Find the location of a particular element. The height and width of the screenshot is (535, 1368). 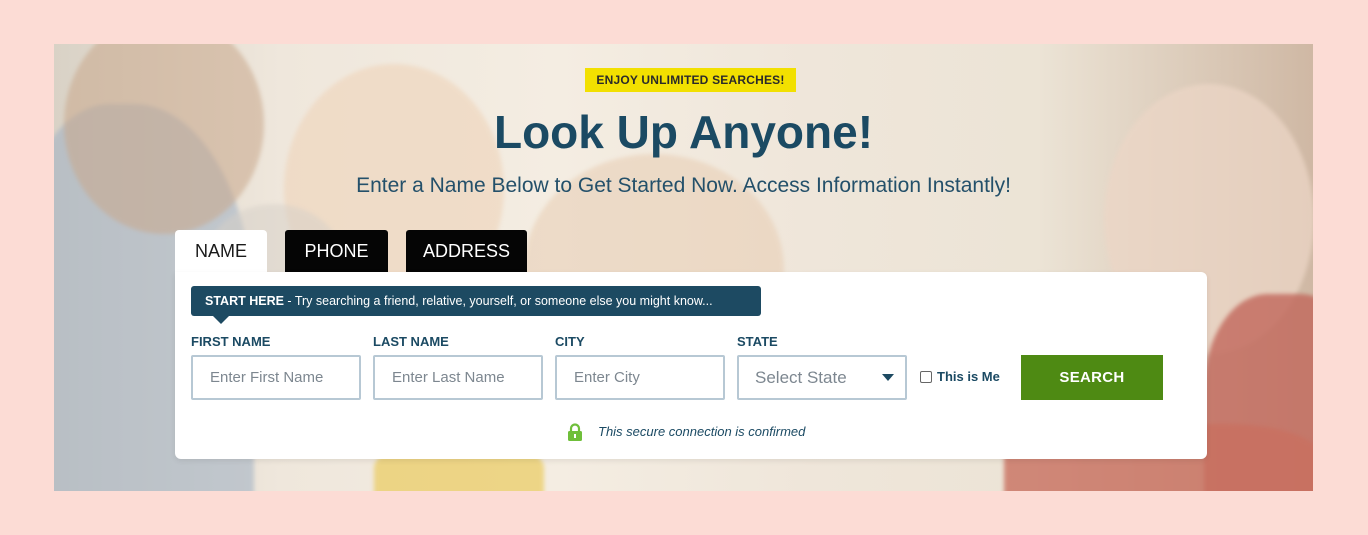

state-select: Select State is located at coordinates (822, 377).